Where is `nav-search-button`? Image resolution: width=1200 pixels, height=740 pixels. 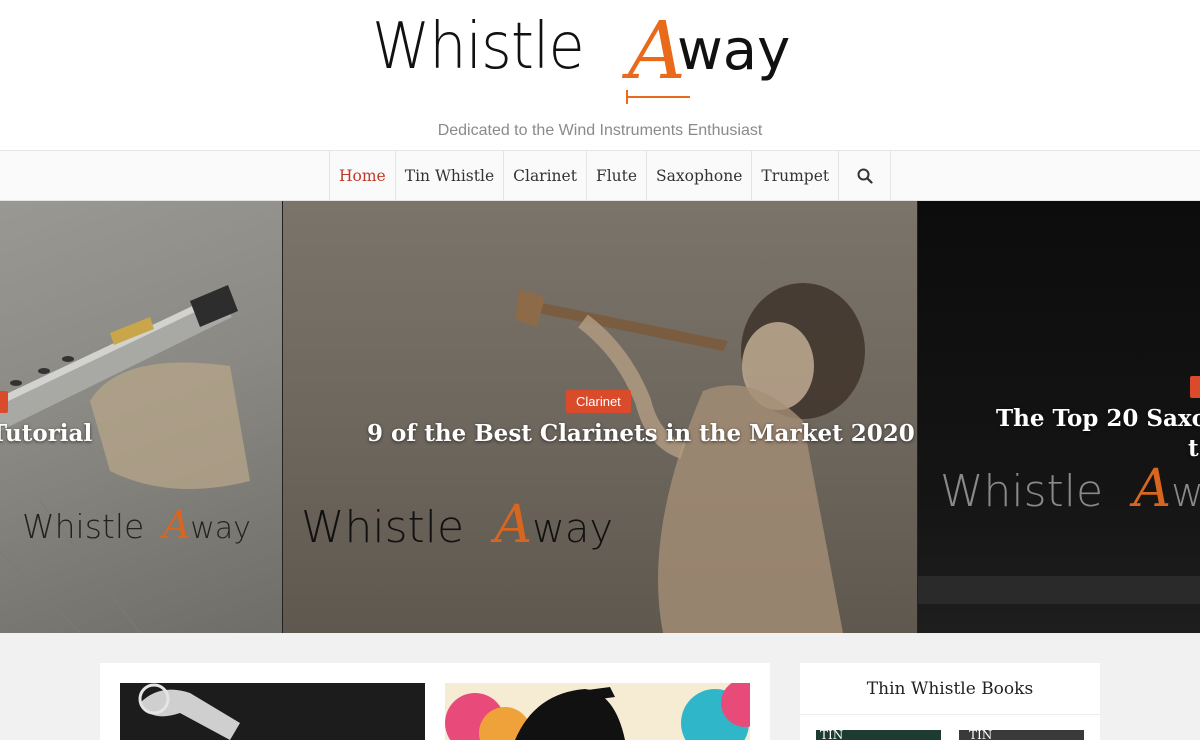
nav-search-button is located at coordinates (865, 175).